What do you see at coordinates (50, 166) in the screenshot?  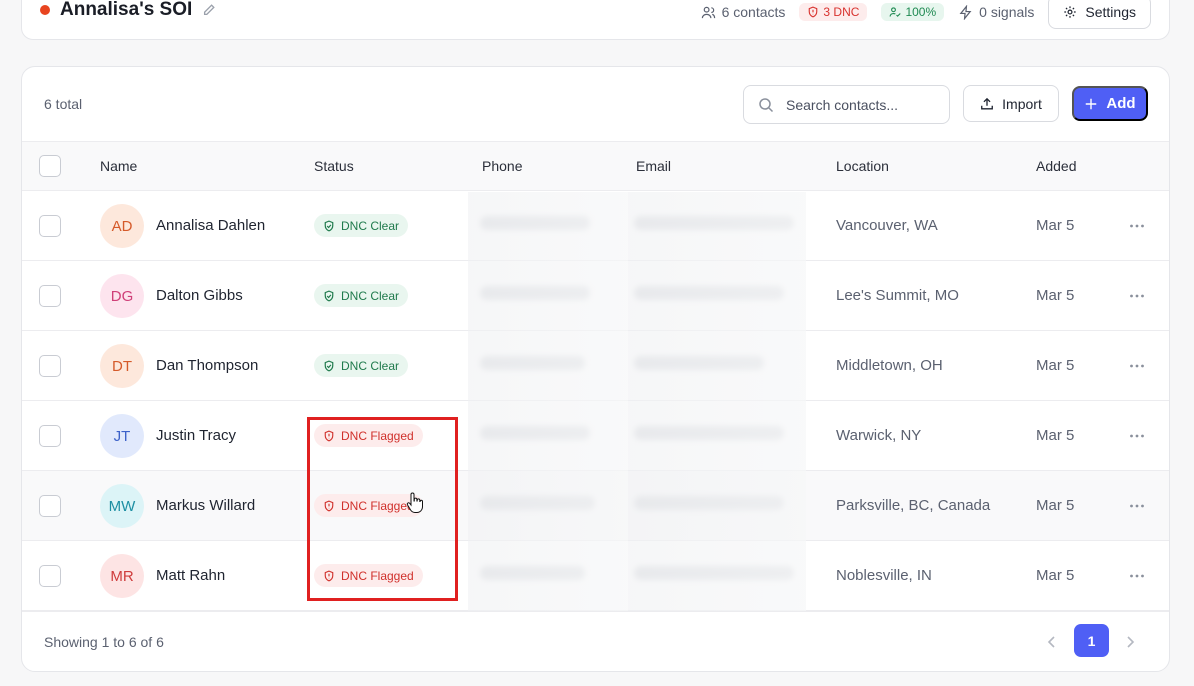 I see `select-all-checkbox` at bounding box center [50, 166].